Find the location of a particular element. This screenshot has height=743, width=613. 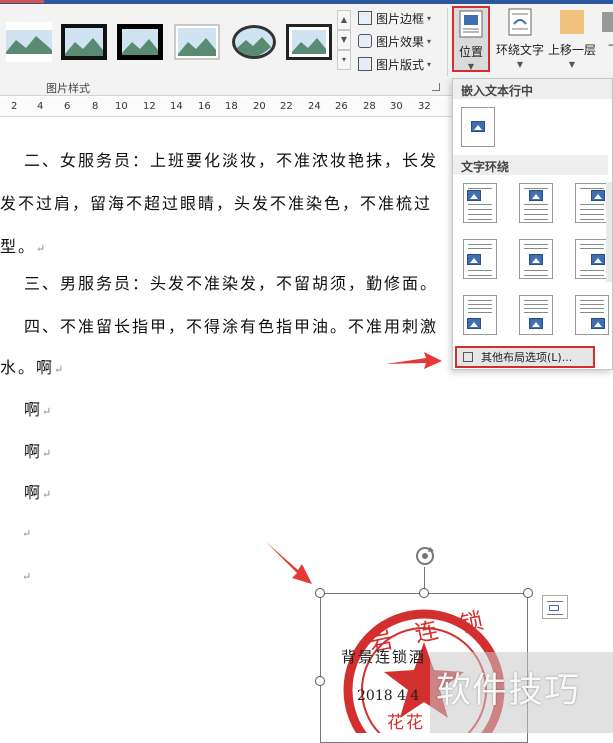

gallery-up-arrow-icon: ▲ is located at coordinates (344, 20).